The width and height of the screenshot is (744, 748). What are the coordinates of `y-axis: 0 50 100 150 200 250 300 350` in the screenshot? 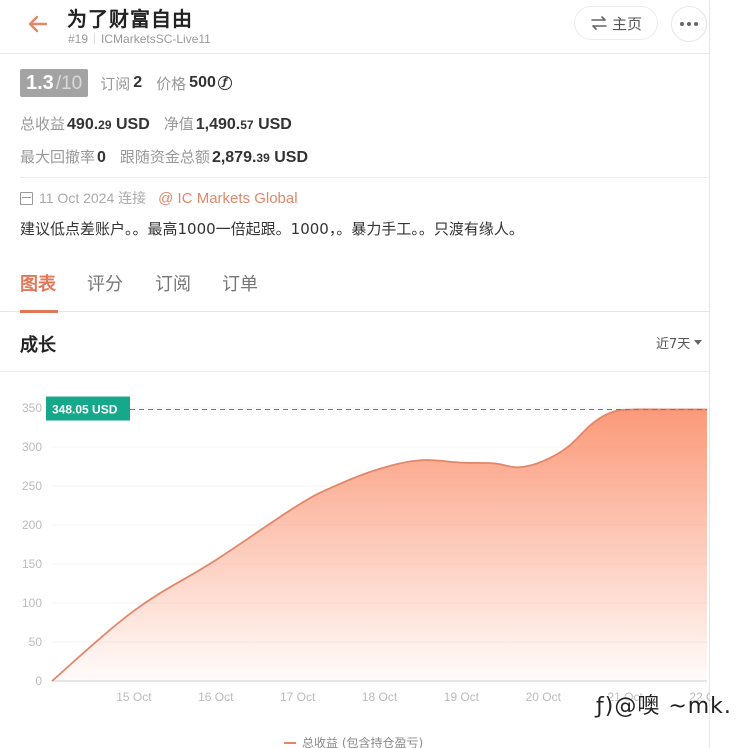 It's located at (32, 544).